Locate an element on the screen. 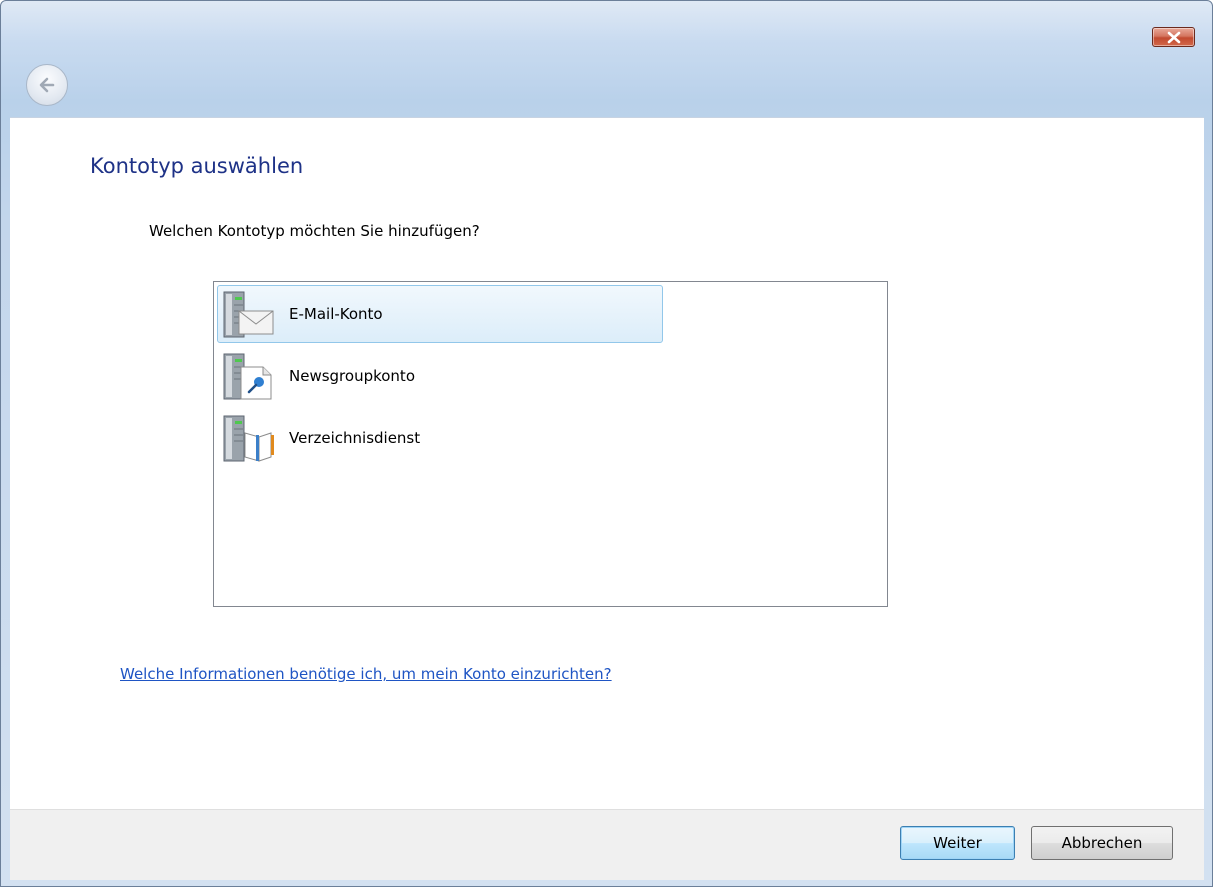 The image size is (1213, 887). back-button is located at coordinates (47, 85).